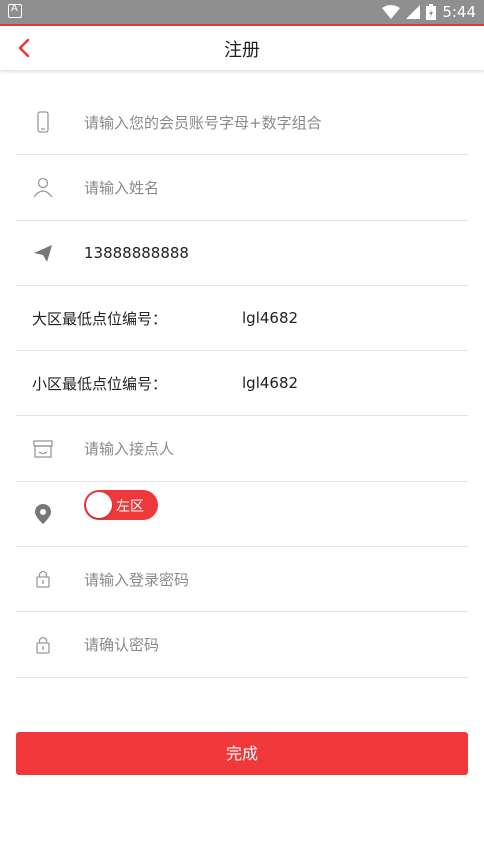 The width and height of the screenshot is (484, 860). I want to click on password-input: 请输入登录密码, so click(136, 579).